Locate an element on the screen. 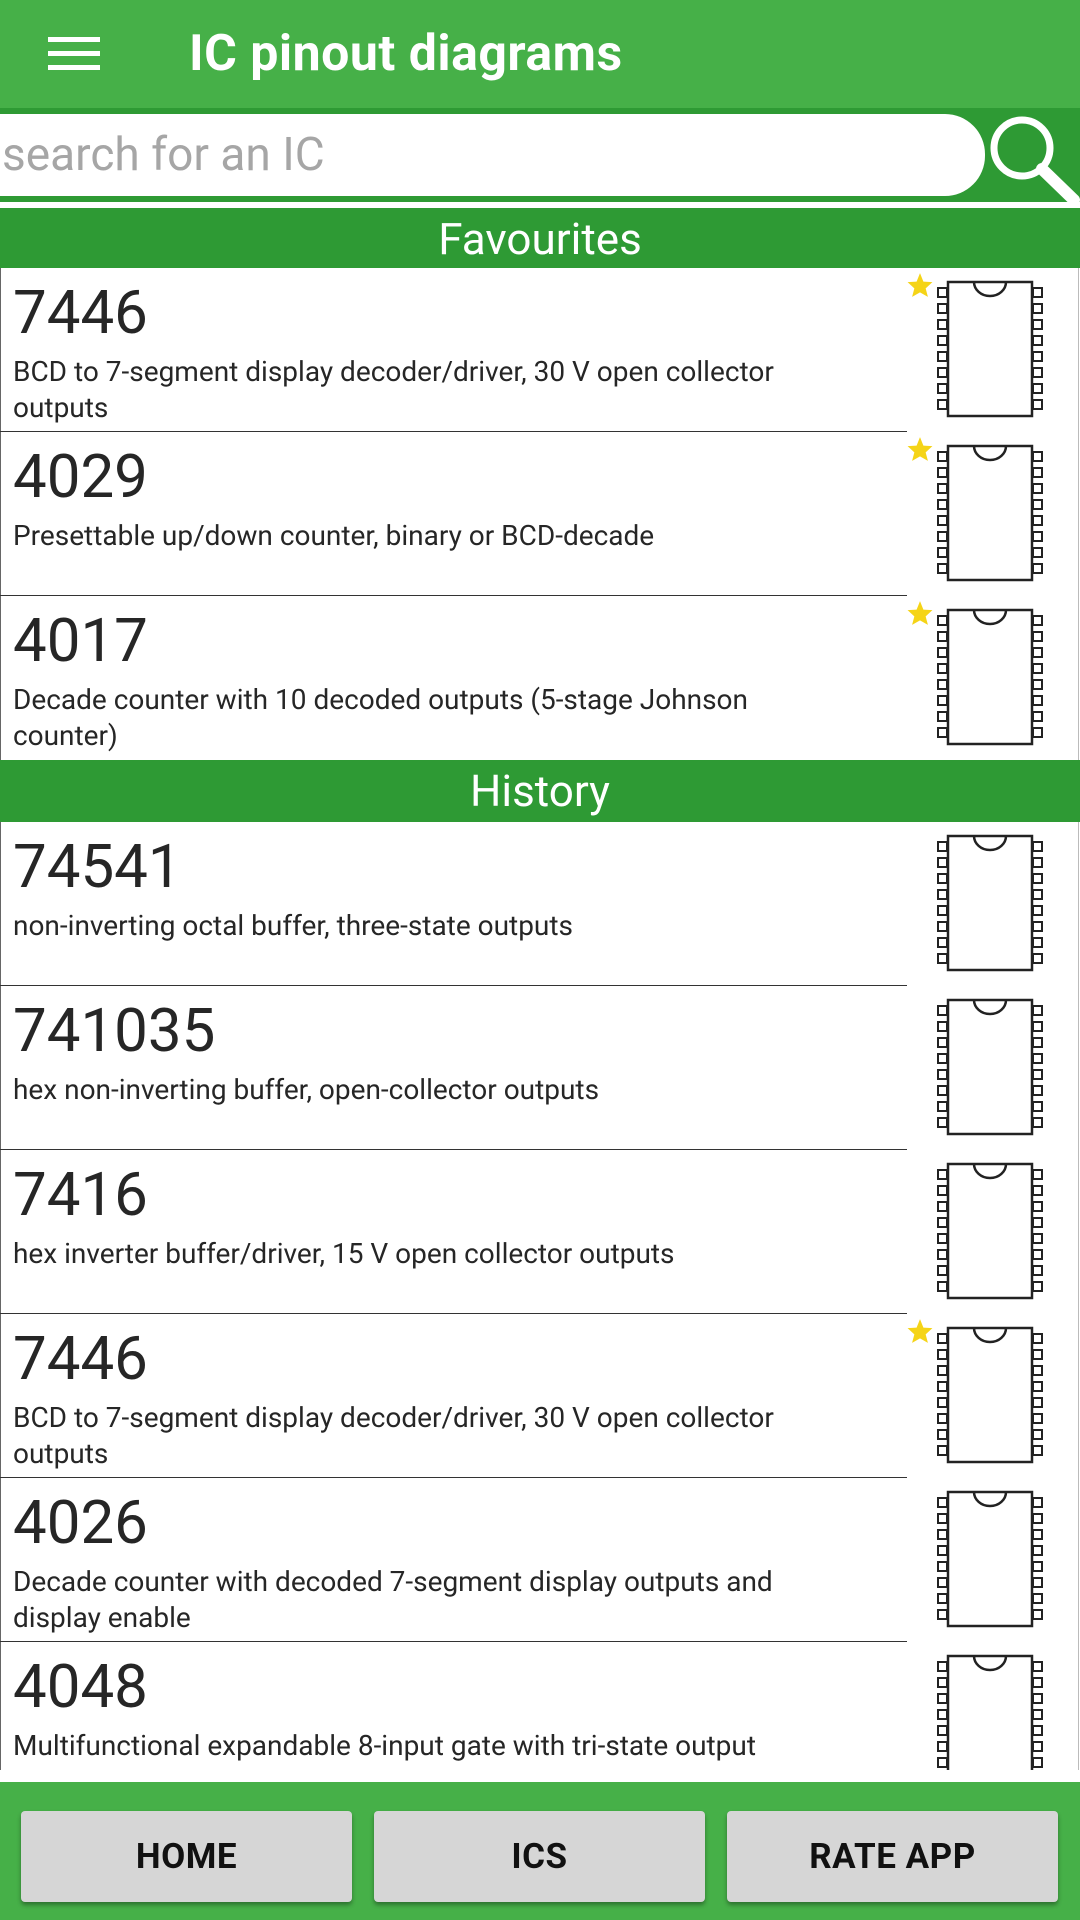  search-bar is located at coordinates (540, 157).